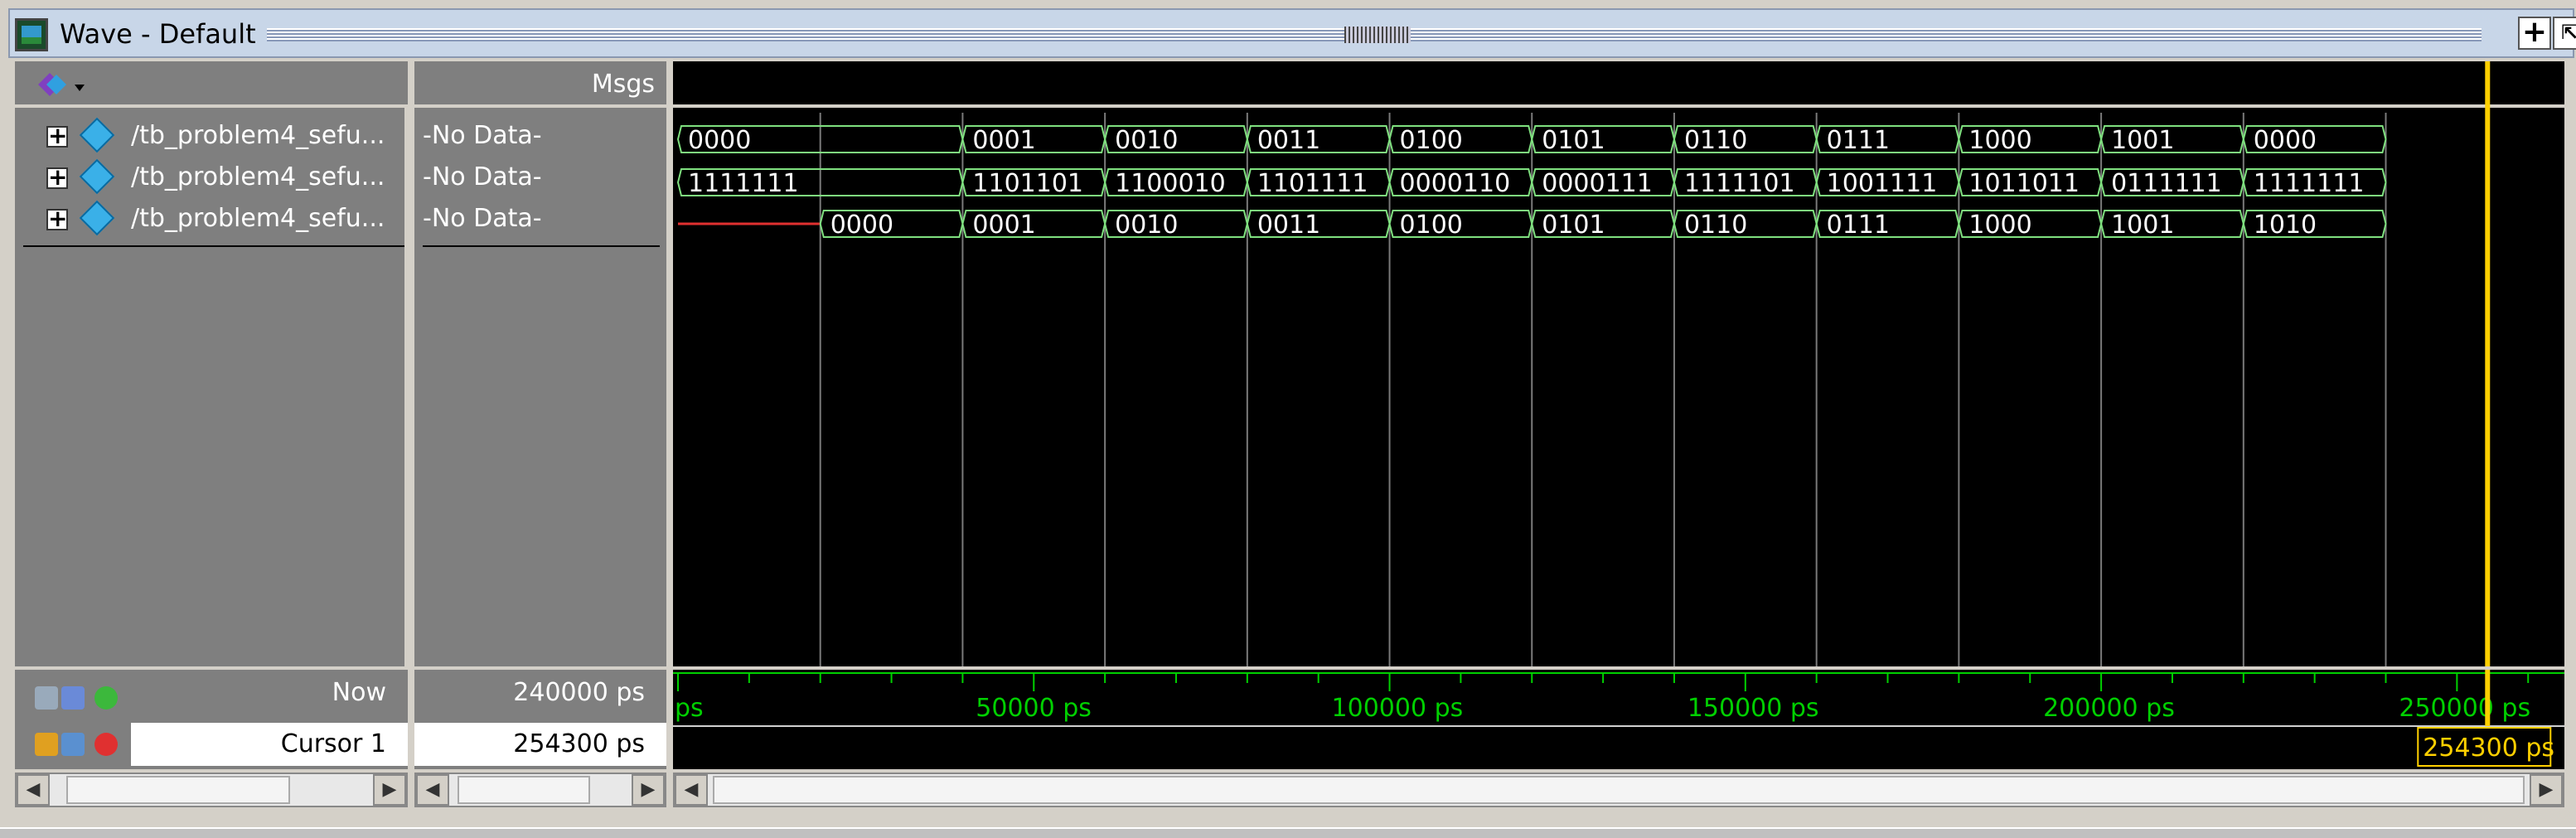 The image size is (2576, 838). Describe the element at coordinates (1027, 184) in the screenshot. I see `bus-value-label: 1101101` at that location.